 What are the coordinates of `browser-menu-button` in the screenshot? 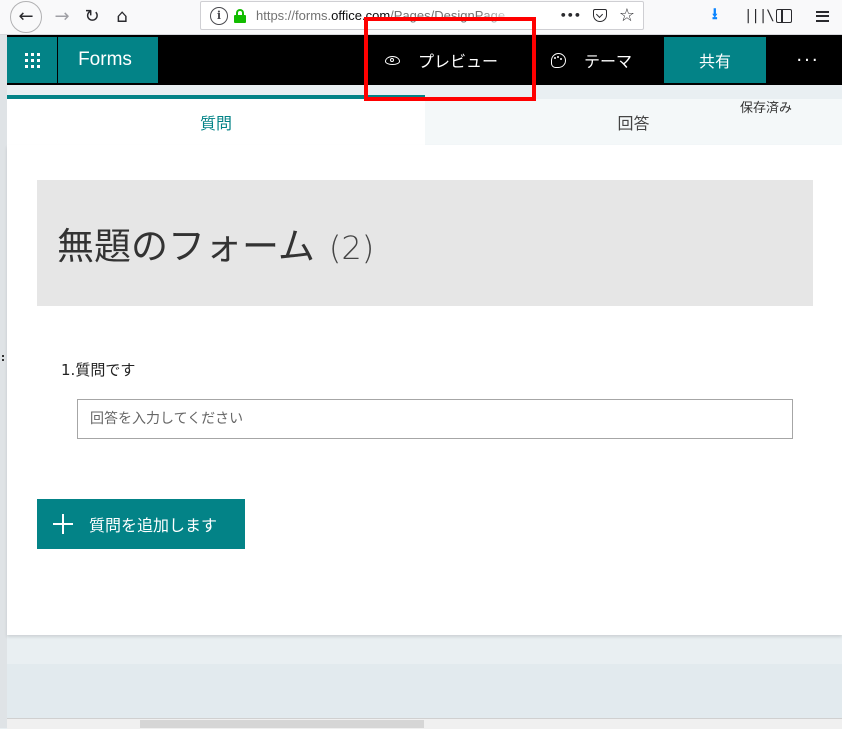 It's located at (822, 16).